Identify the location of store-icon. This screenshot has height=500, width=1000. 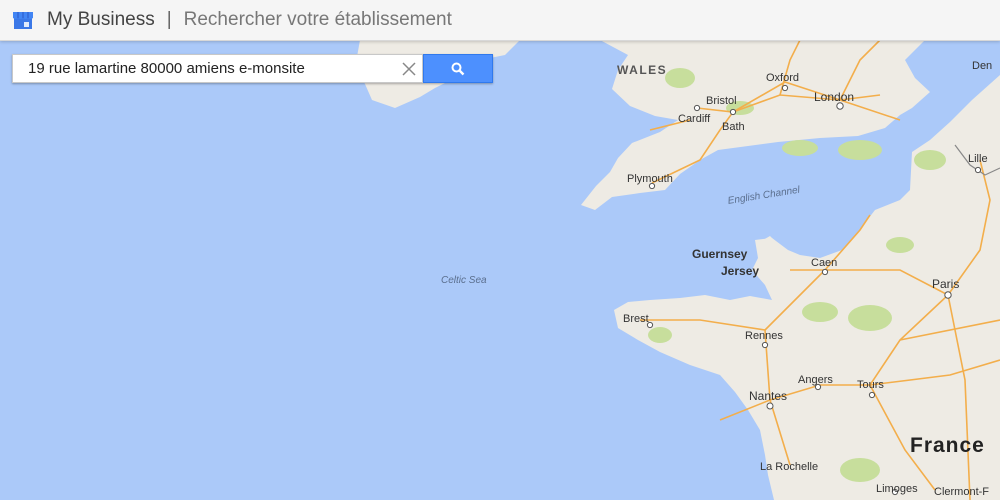
(23, 20).